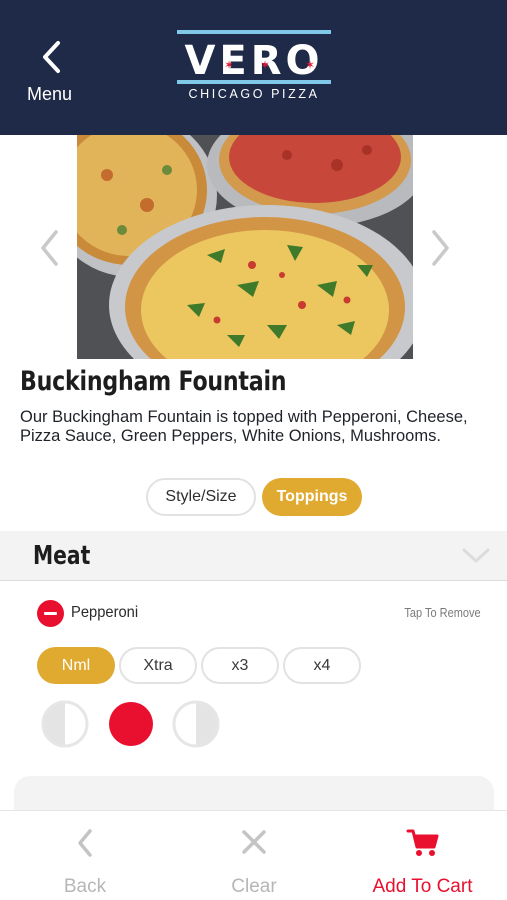 Image resolution: width=507 pixels, height=900 pixels. What do you see at coordinates (105, 612) in the screenshot?
I see `topping-name: Pepperoni` at bounding box center [105, 612].